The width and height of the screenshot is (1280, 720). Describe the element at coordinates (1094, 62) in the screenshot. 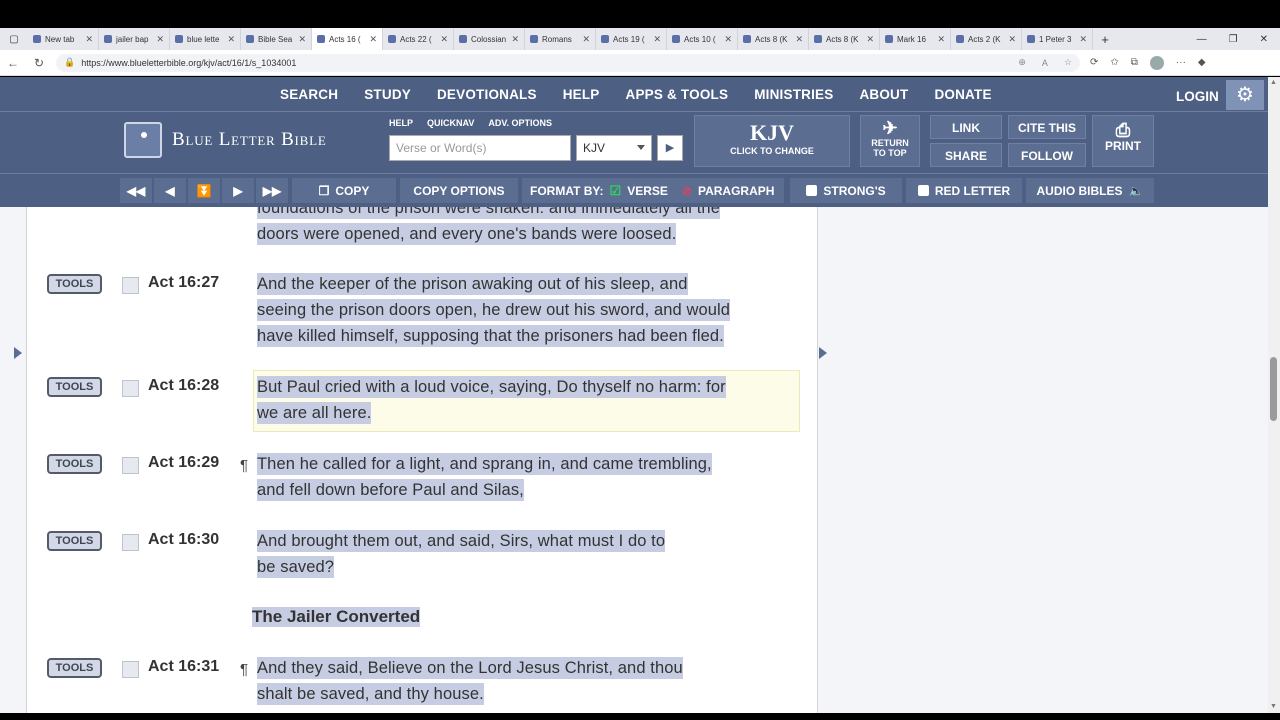

I see `refresh-extension-icon: ⟳` at that location.